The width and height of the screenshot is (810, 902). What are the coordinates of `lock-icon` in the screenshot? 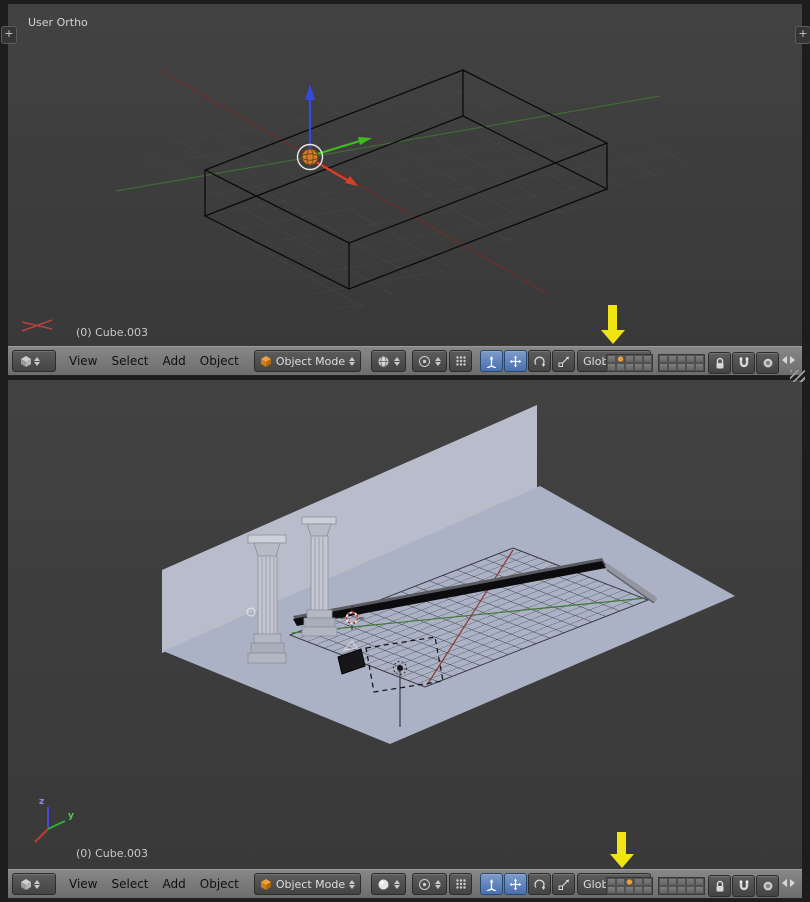 It's located at (719, 363).